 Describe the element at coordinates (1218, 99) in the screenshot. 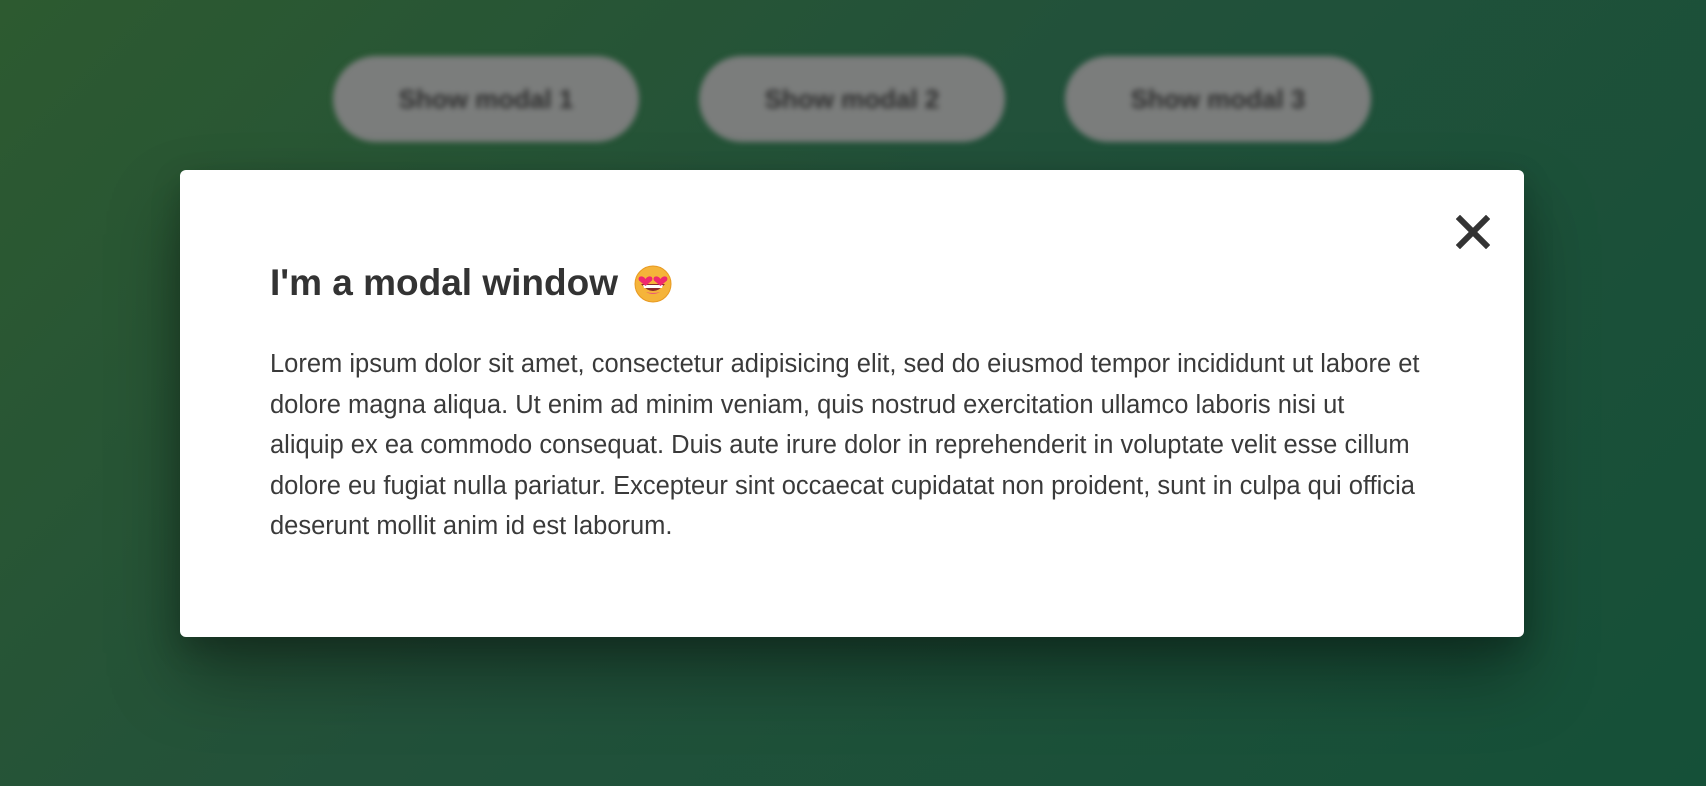

I see `show-modal-3-button: Show modal 3` at that location.